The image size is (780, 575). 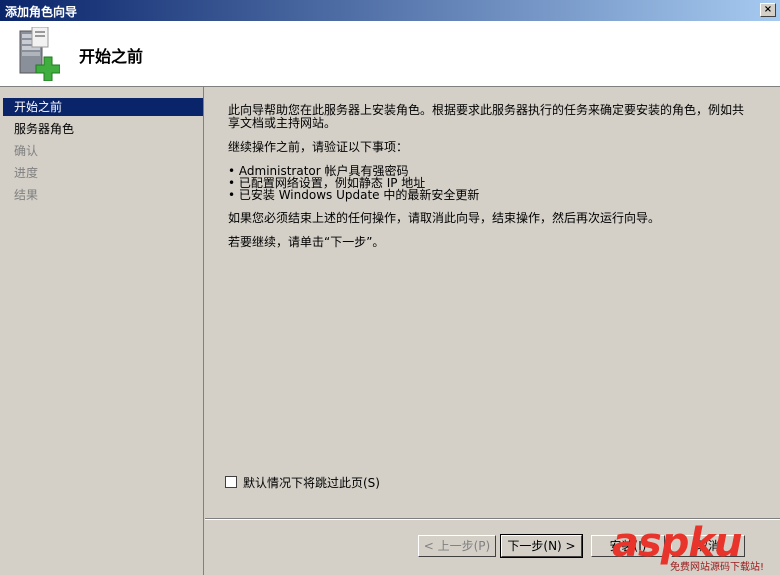 What do you see at coordinates (457, 546) in the screenshot?
I see `back-button: < 上一步(P)` at bounding box center [457, 546].